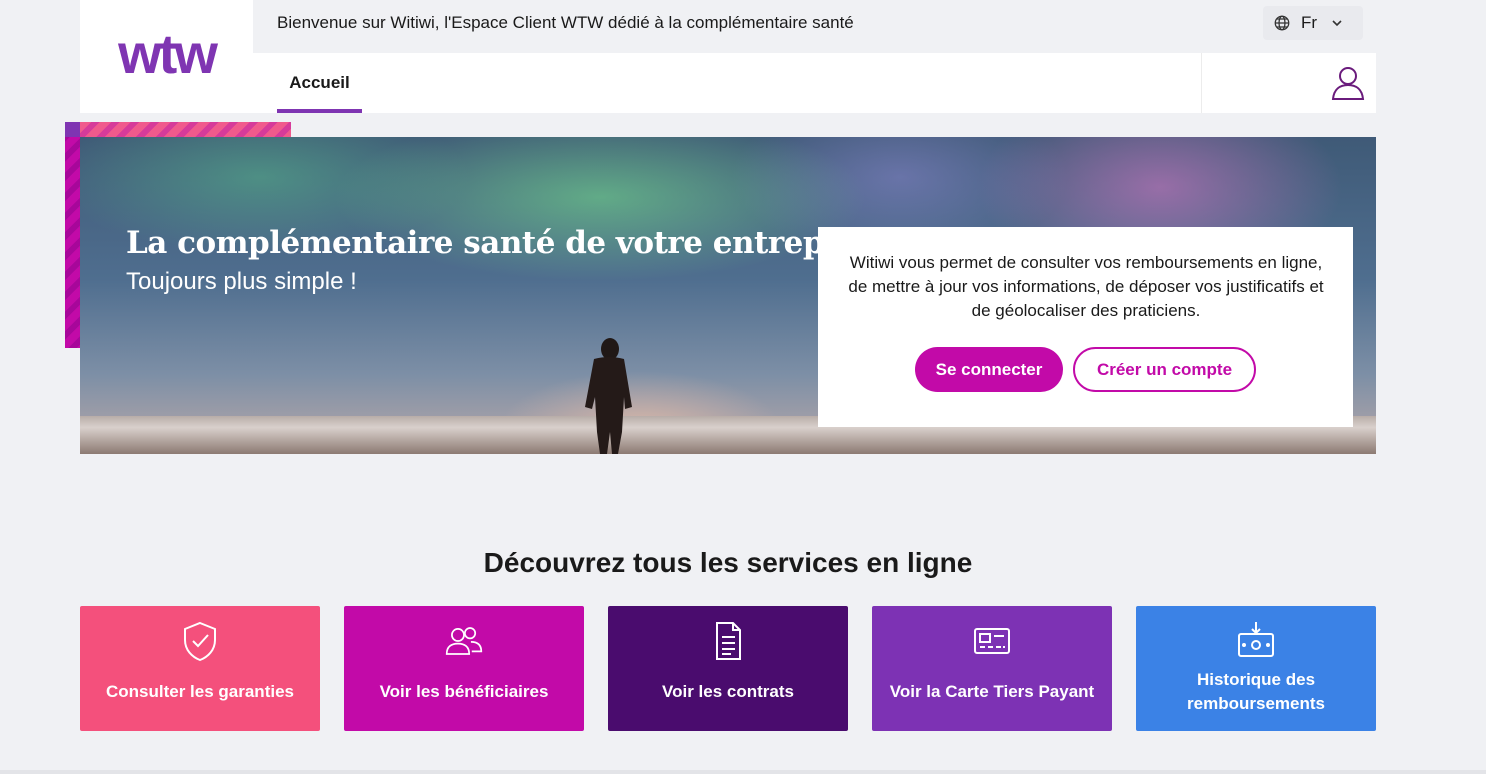 This screenshot has height=774, width=1486. What do you see at coordinates (464, 668) in the screenshot?
I see `tile-beneficiaries: Voir les bénéficiaires` at bounding box center [464, 668].